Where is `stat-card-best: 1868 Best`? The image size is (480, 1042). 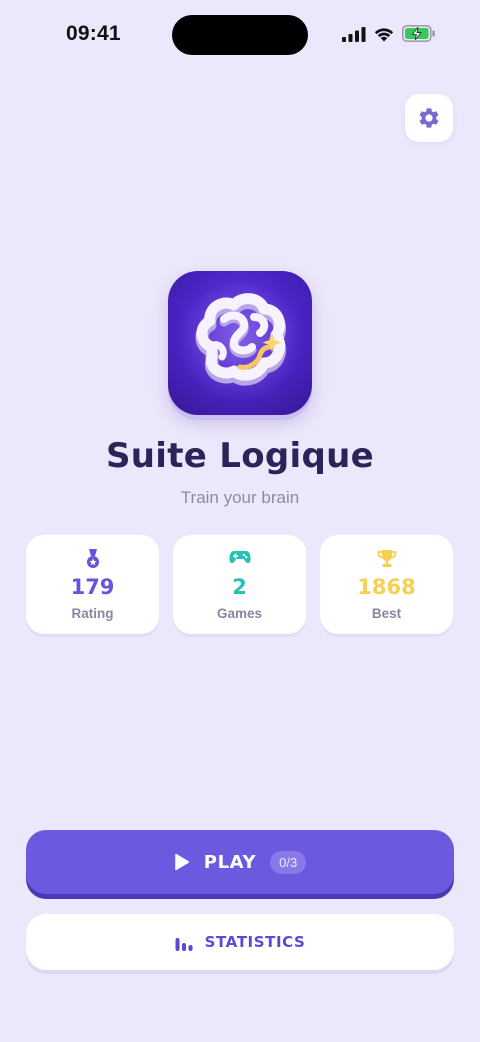 stat-card-best: 1868 Best is located at coordinates (386, 584).